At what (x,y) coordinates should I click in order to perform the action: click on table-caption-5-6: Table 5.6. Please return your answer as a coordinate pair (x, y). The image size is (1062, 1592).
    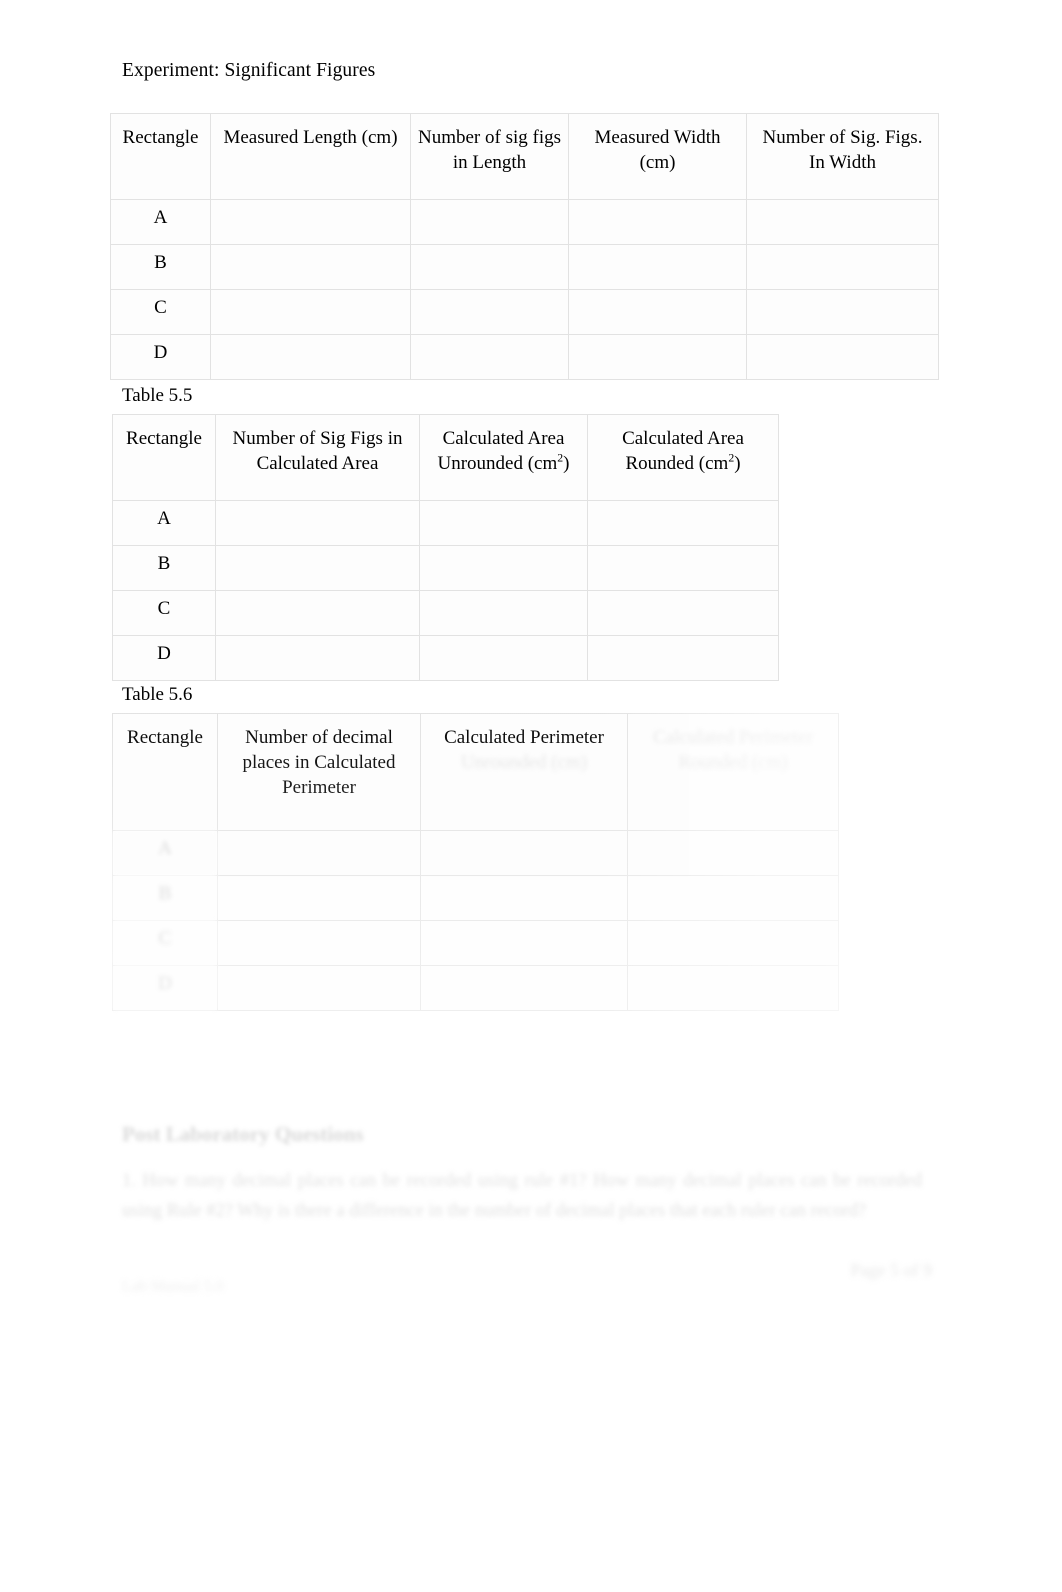
    Looking at the image, I should click on (157, 694).